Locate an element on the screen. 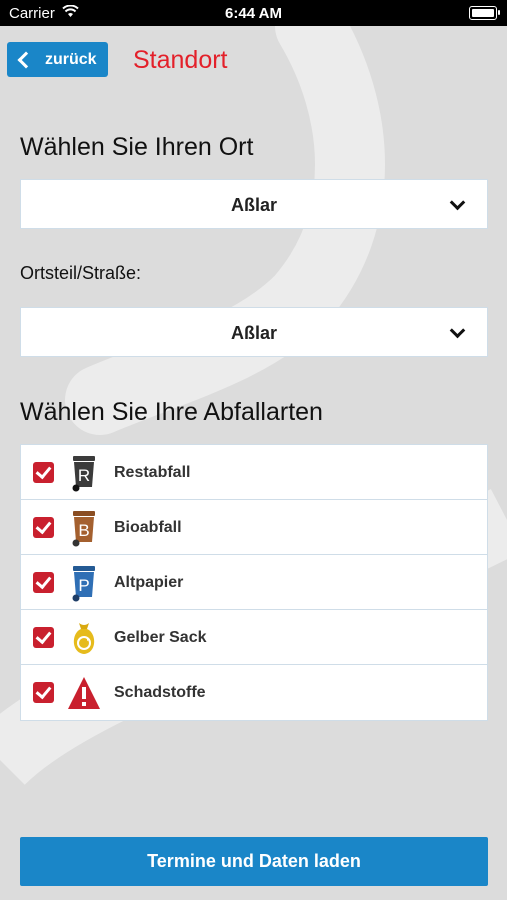 This screenshot has width=507, height=900. waste-item-label: Restabfall is located at coordinates (152, 472).